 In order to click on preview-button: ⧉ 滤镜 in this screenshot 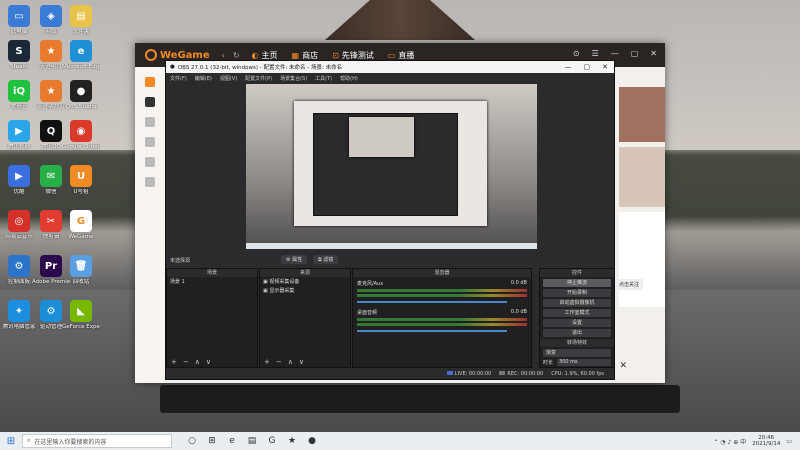, I will do `click(326, 259)`.